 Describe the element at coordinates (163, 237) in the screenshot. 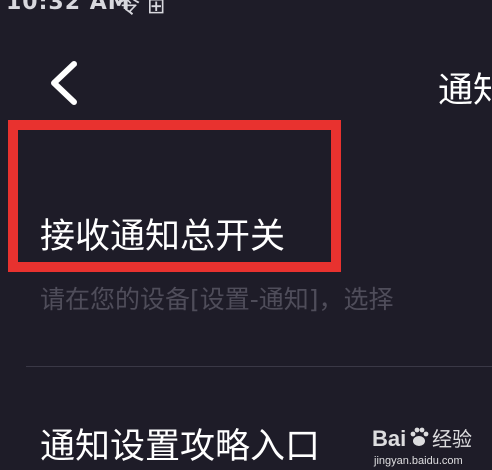

I see `master-switch-label: 接收通知总开关` at that location.